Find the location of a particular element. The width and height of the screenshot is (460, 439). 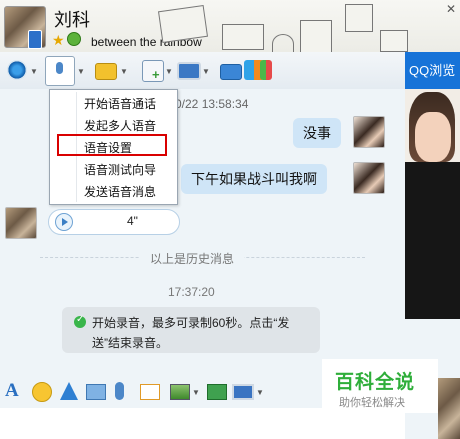

emoji-icon is located at coordinates (42, 392).